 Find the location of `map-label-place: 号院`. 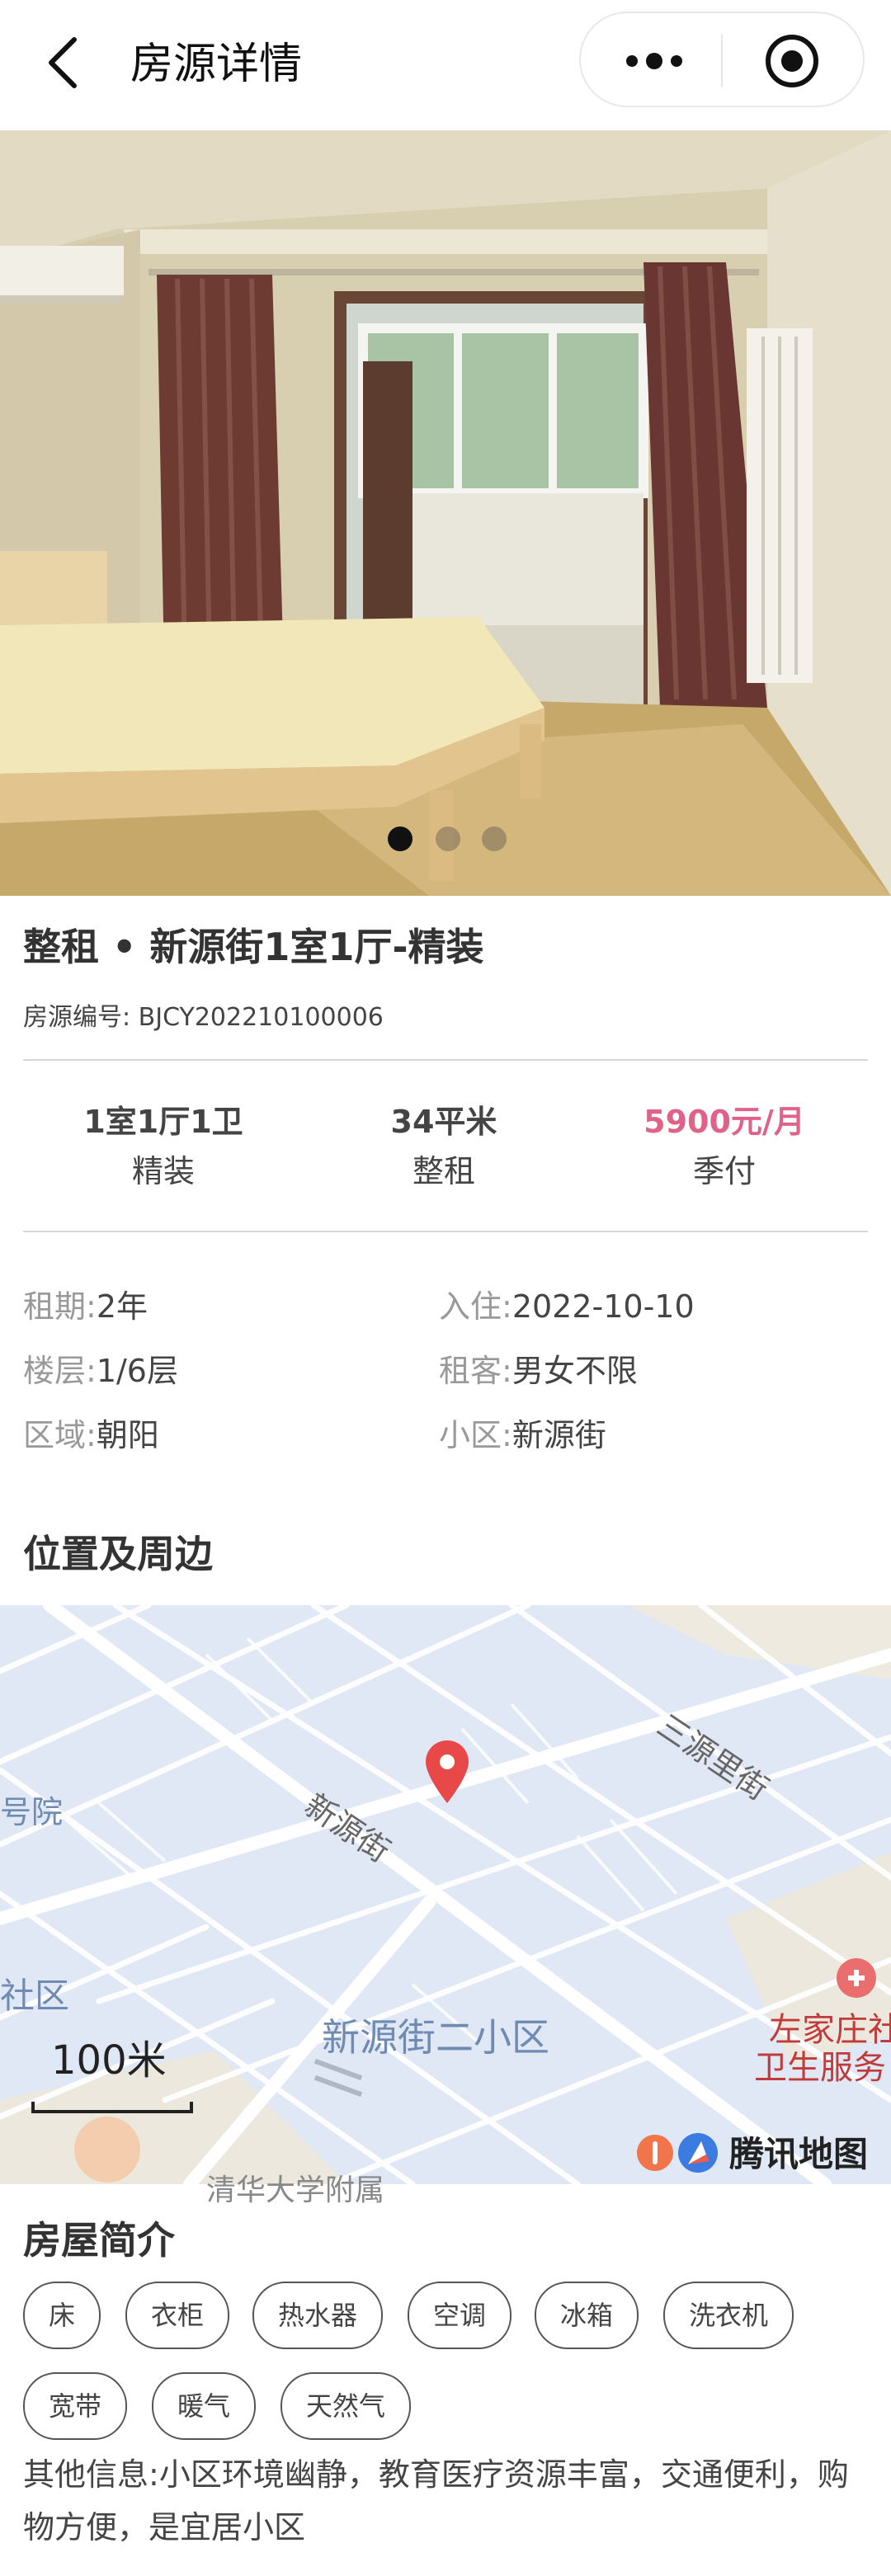

map-label-place: 号院 is located at coordinates (32, 1812).